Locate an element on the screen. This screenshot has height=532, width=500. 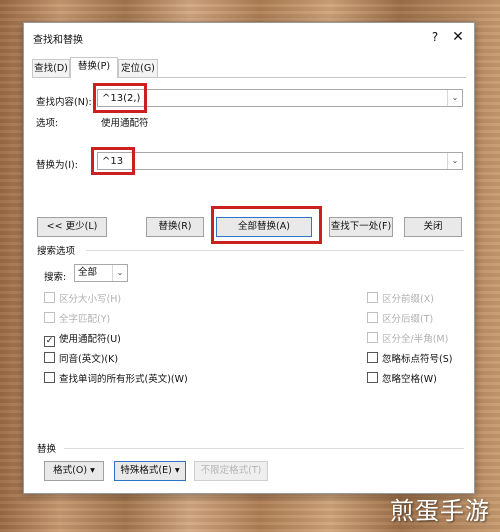
checkbox-label: 全字匹配(Y) is located at coordinates (85, 319).